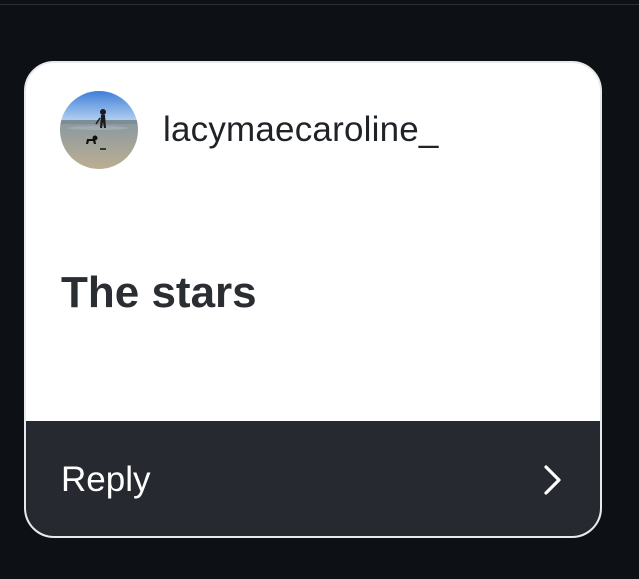 The width and height of the screenshot is (639, 579). I want to click on top-divider, so click(319, 2).